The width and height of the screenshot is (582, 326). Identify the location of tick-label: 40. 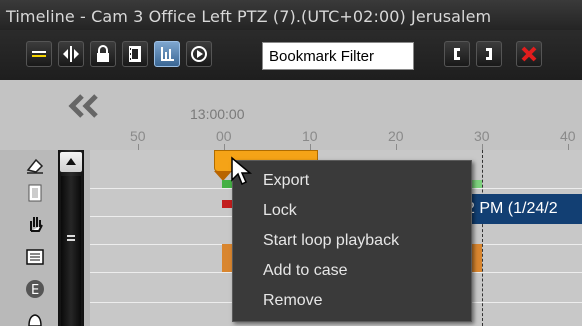
(568, 136).